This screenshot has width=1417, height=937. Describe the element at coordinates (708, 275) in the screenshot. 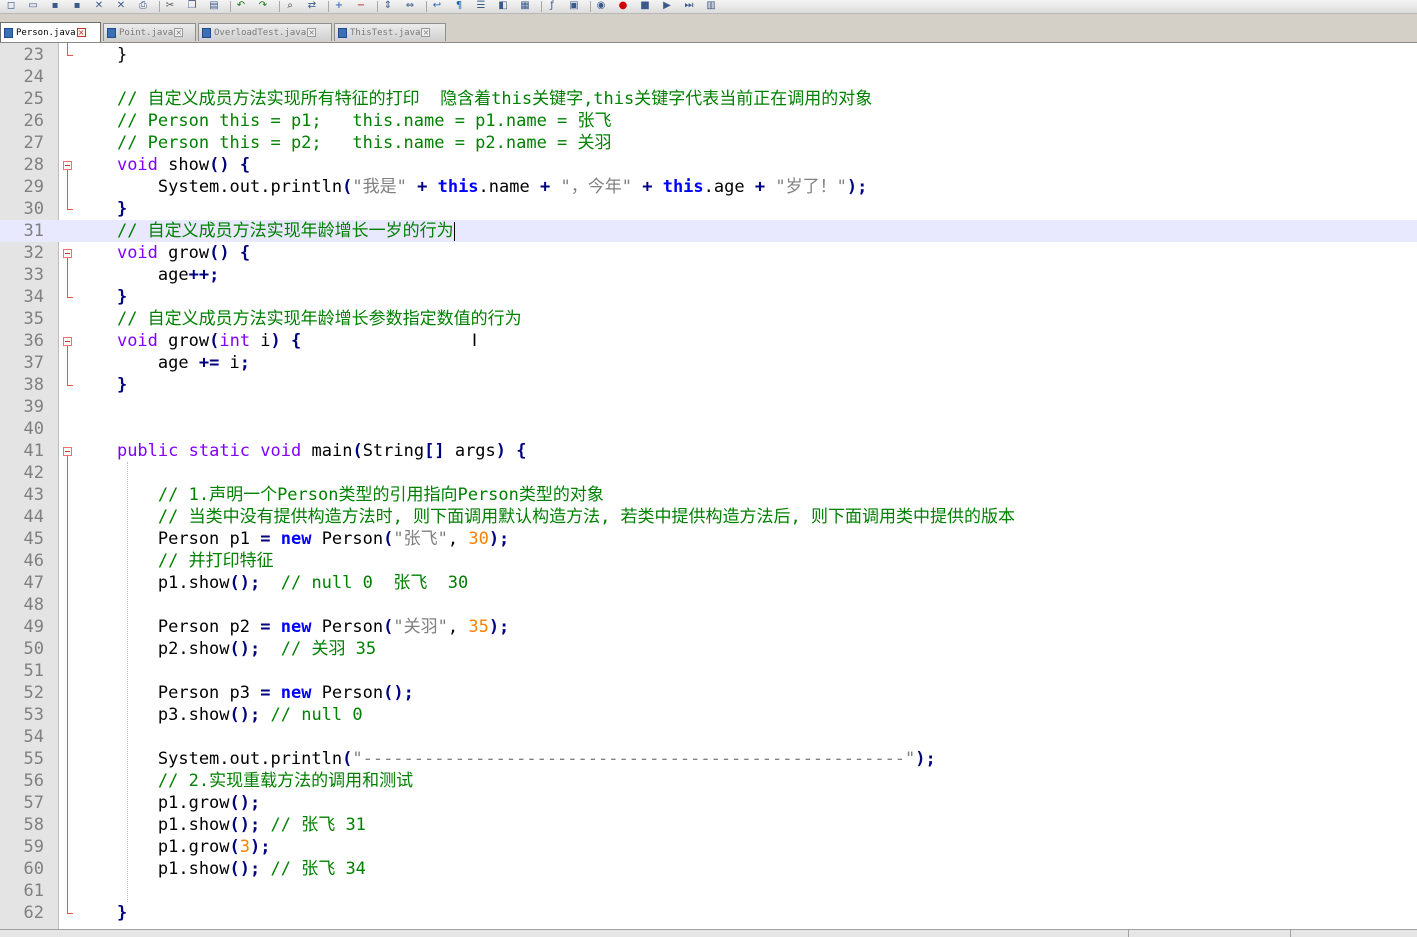

I see `code-line: 33 age++;` at that location.